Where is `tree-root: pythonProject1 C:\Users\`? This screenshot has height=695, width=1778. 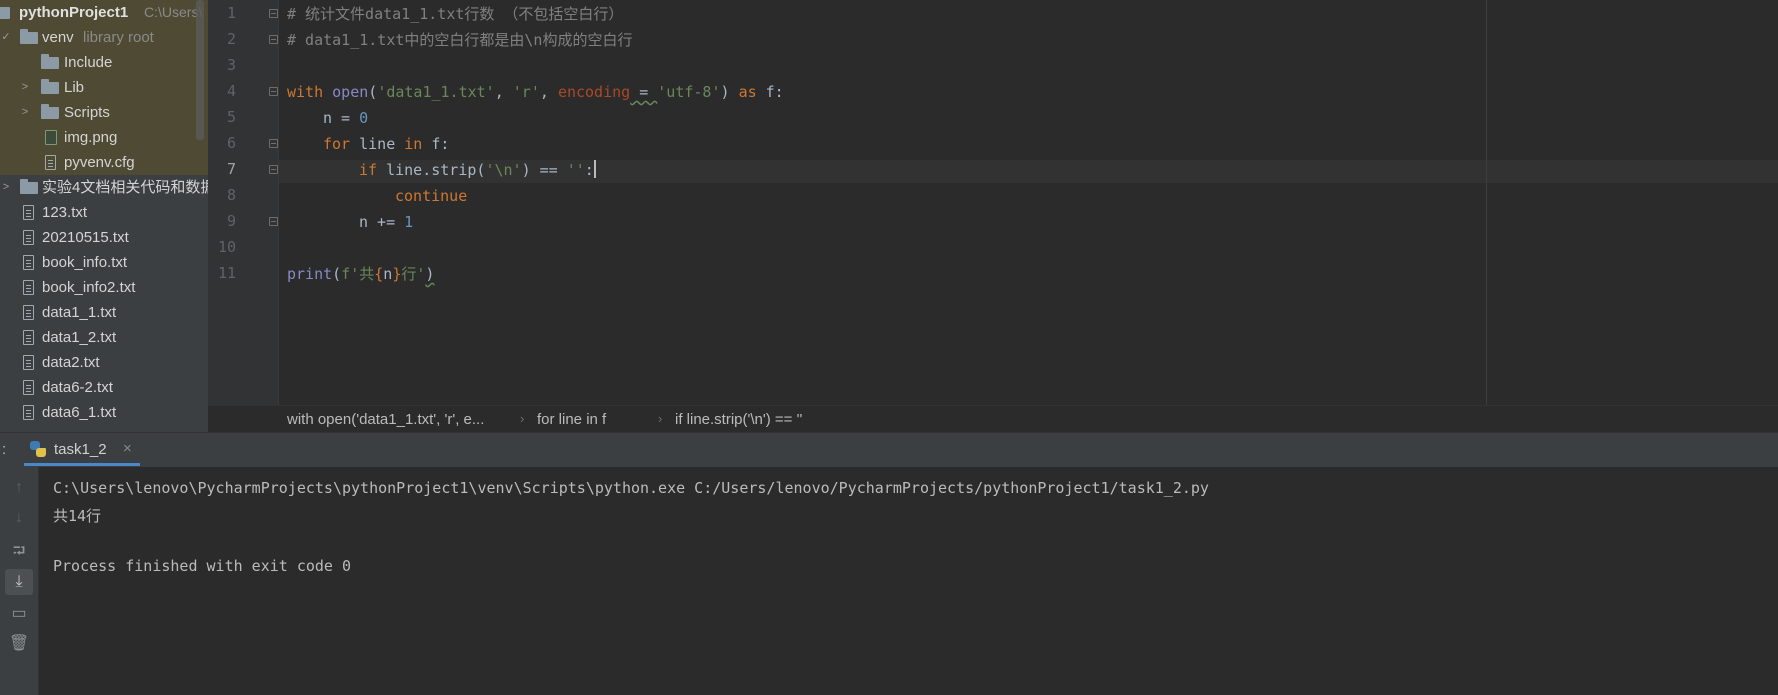
tree-root: pythonProject1 C:\Users\ is located at coordinates (104, 12).